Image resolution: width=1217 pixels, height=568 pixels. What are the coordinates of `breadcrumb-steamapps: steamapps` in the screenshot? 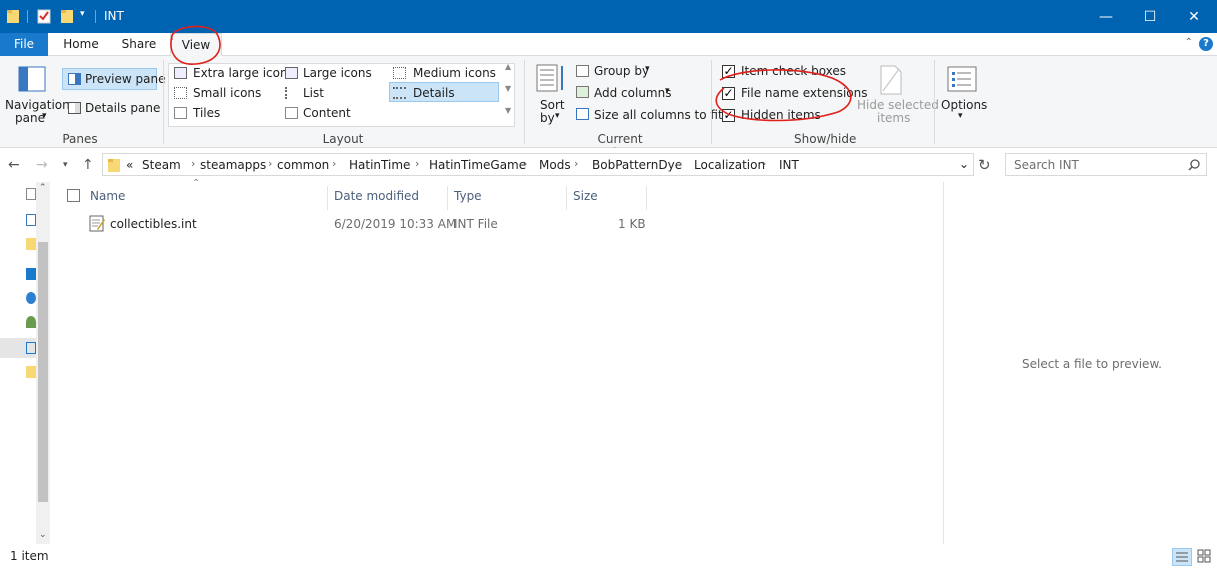 It's located at (233, 165).